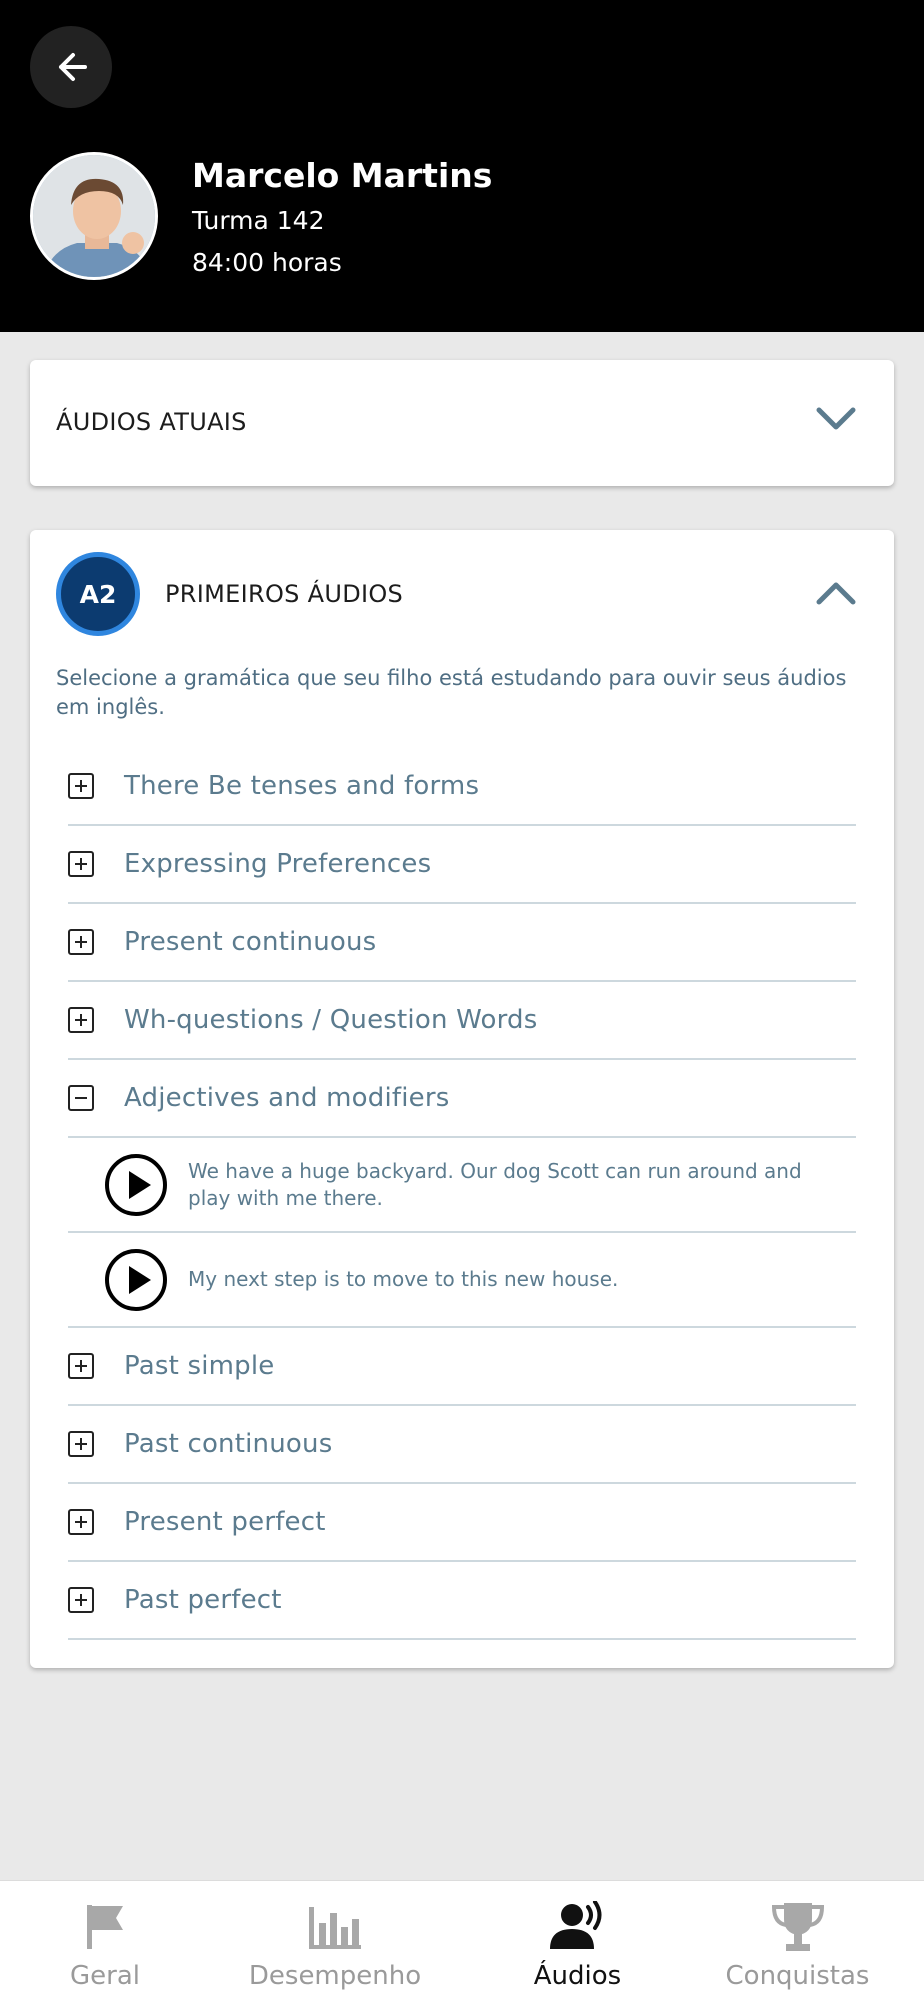 The height and width of the screenshot is (2000, 924). I want to click on topic-label: Past perfect, so click(203, 1600).